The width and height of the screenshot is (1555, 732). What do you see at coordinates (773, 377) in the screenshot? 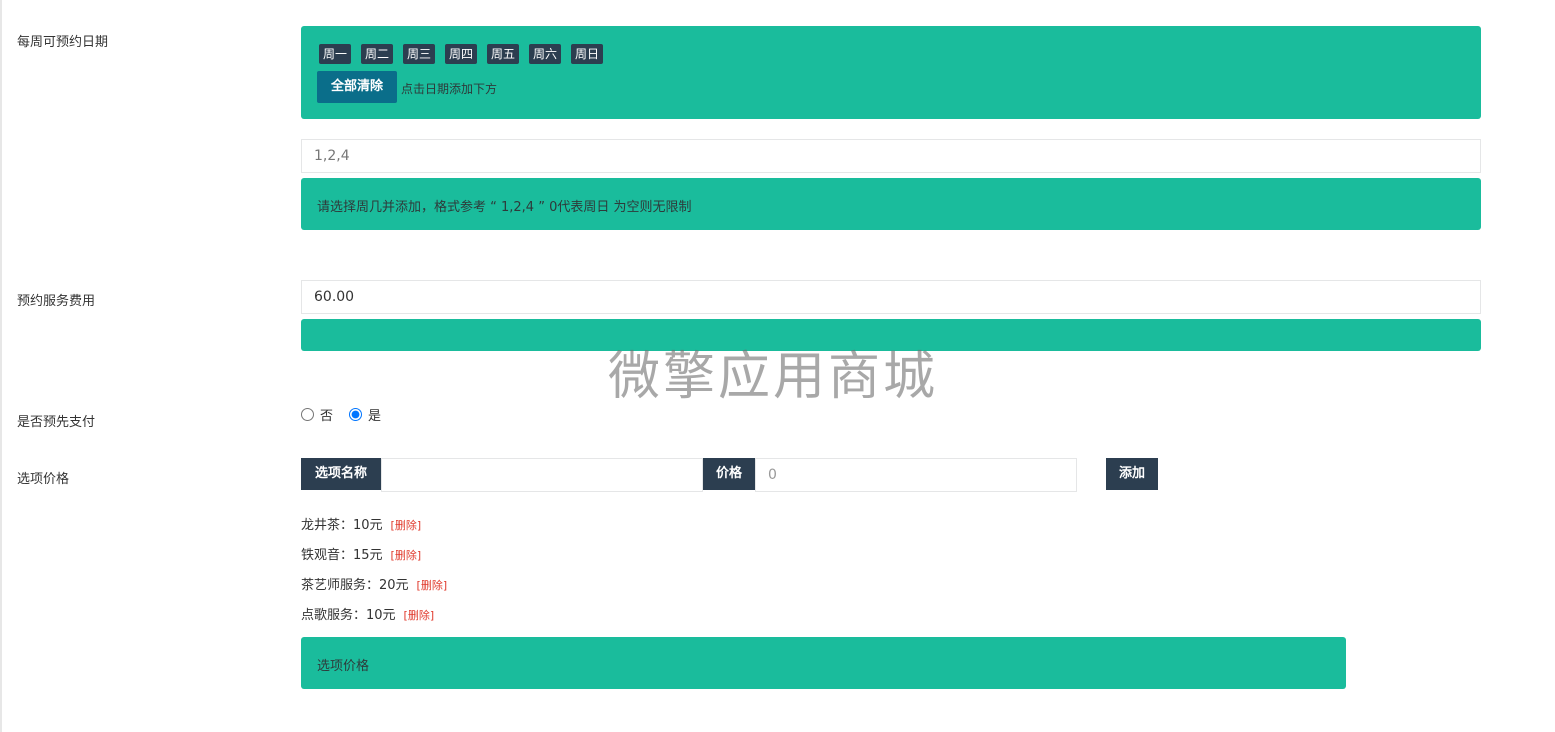
I see `watermark-text: 微擎应用商城` at bounding box center [773, 377].